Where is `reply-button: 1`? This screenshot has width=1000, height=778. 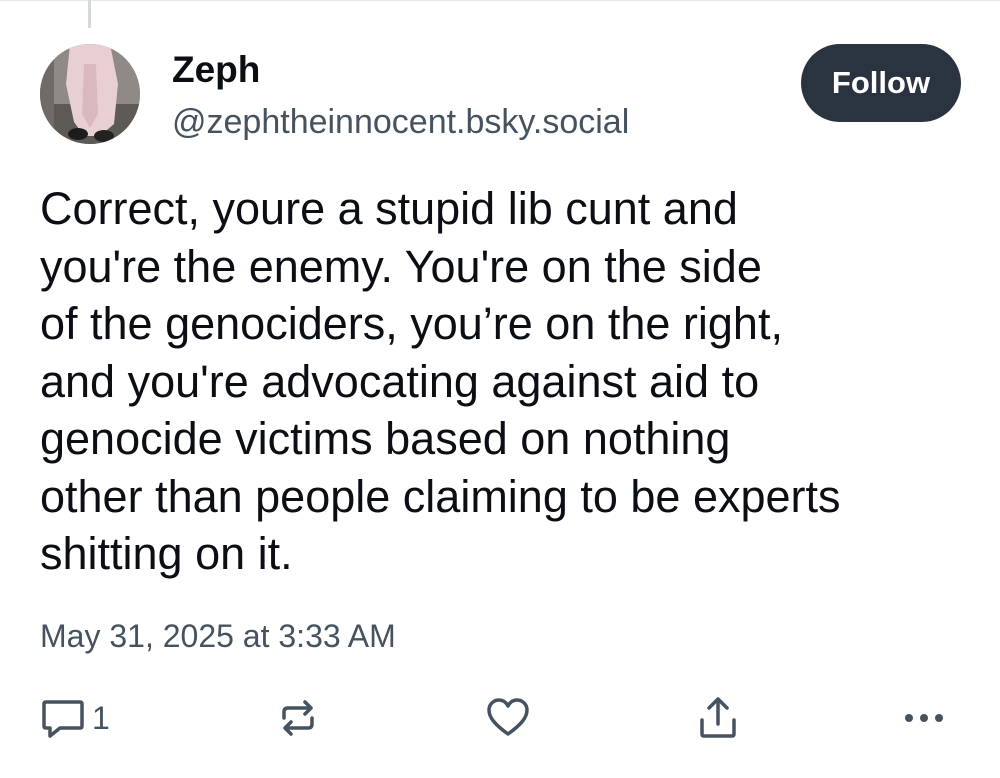 reply-button: 1 is located at coordinates (75, 718).